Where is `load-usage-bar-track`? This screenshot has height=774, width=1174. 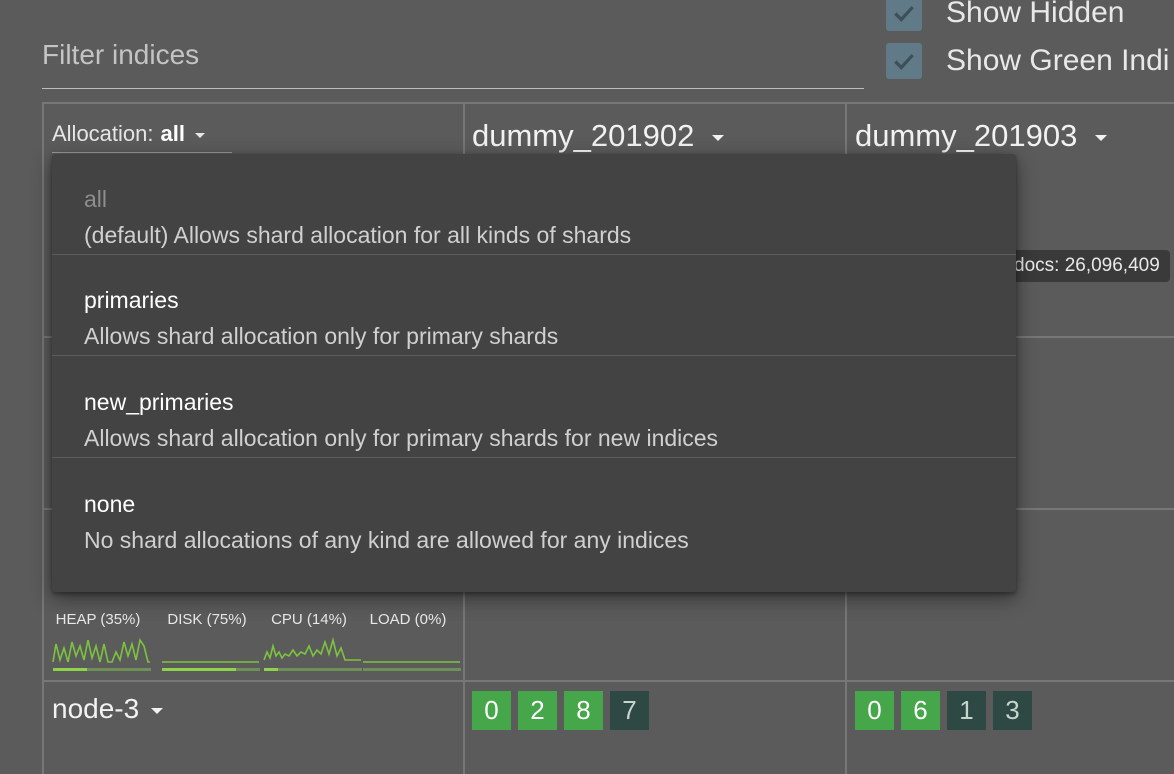 load-usage-bar-track is located at coordinates (412, 669).